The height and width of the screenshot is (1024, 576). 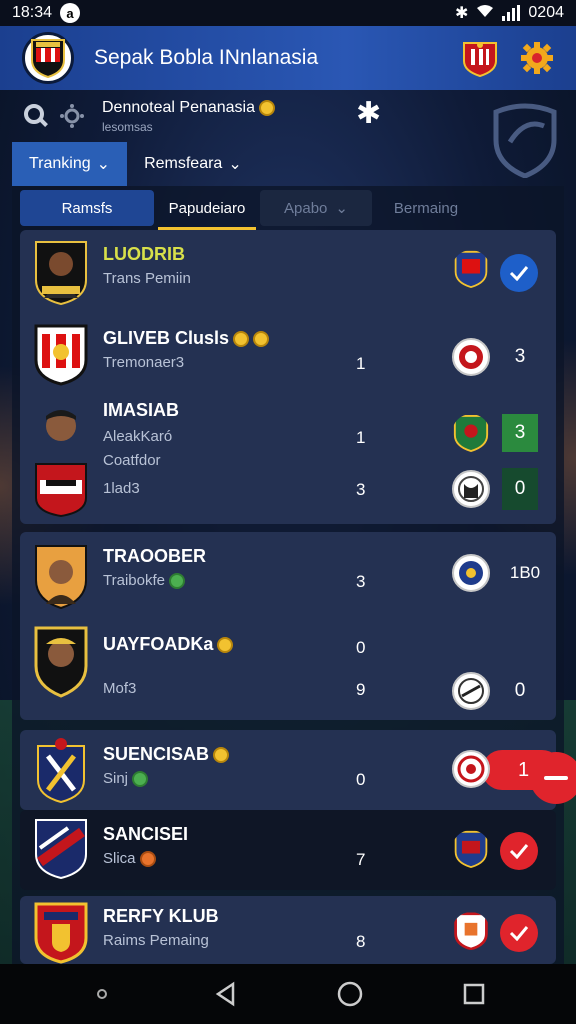 What do you see at coordinates (126, 778) in the screenshot?
I see `club-sub: Sinj` at bounding box center [126, 778].